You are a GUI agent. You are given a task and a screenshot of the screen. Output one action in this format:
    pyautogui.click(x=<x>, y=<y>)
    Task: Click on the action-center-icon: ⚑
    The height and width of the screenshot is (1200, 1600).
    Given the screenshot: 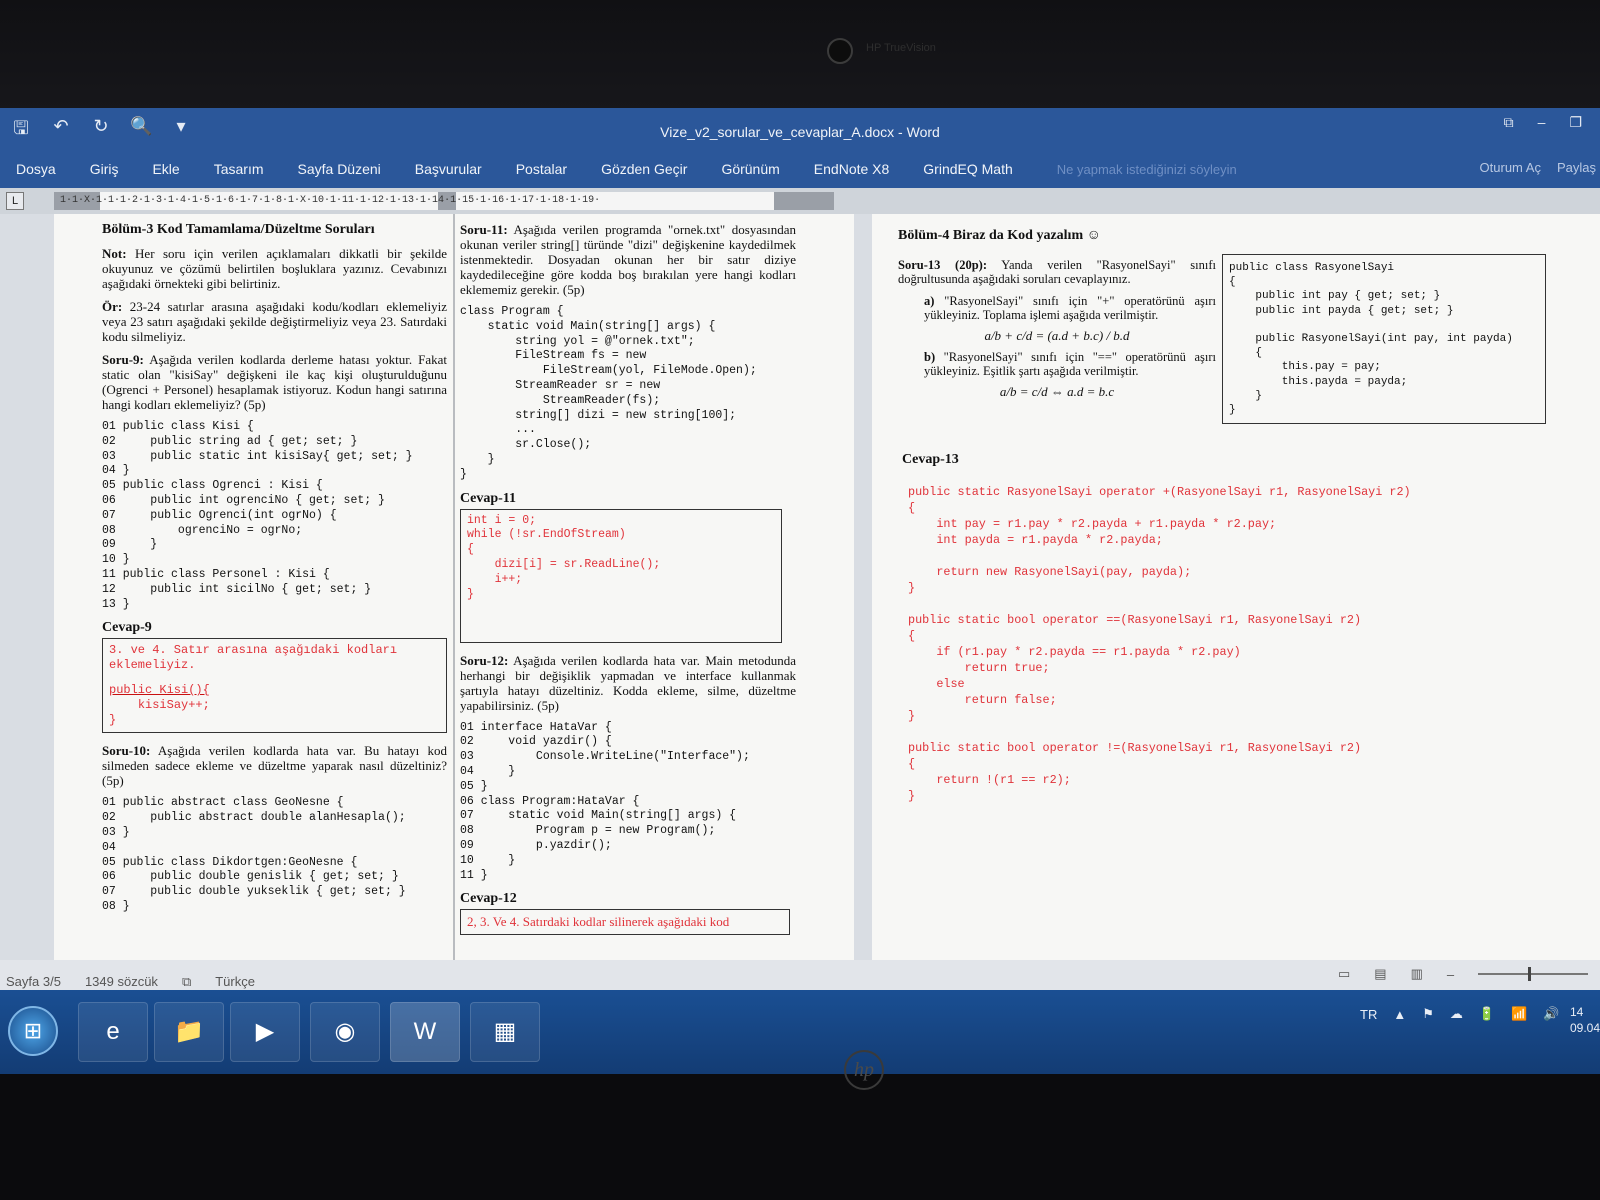 What is the action you would take?
    pyautogui.click(x=1428, y=1014)
    